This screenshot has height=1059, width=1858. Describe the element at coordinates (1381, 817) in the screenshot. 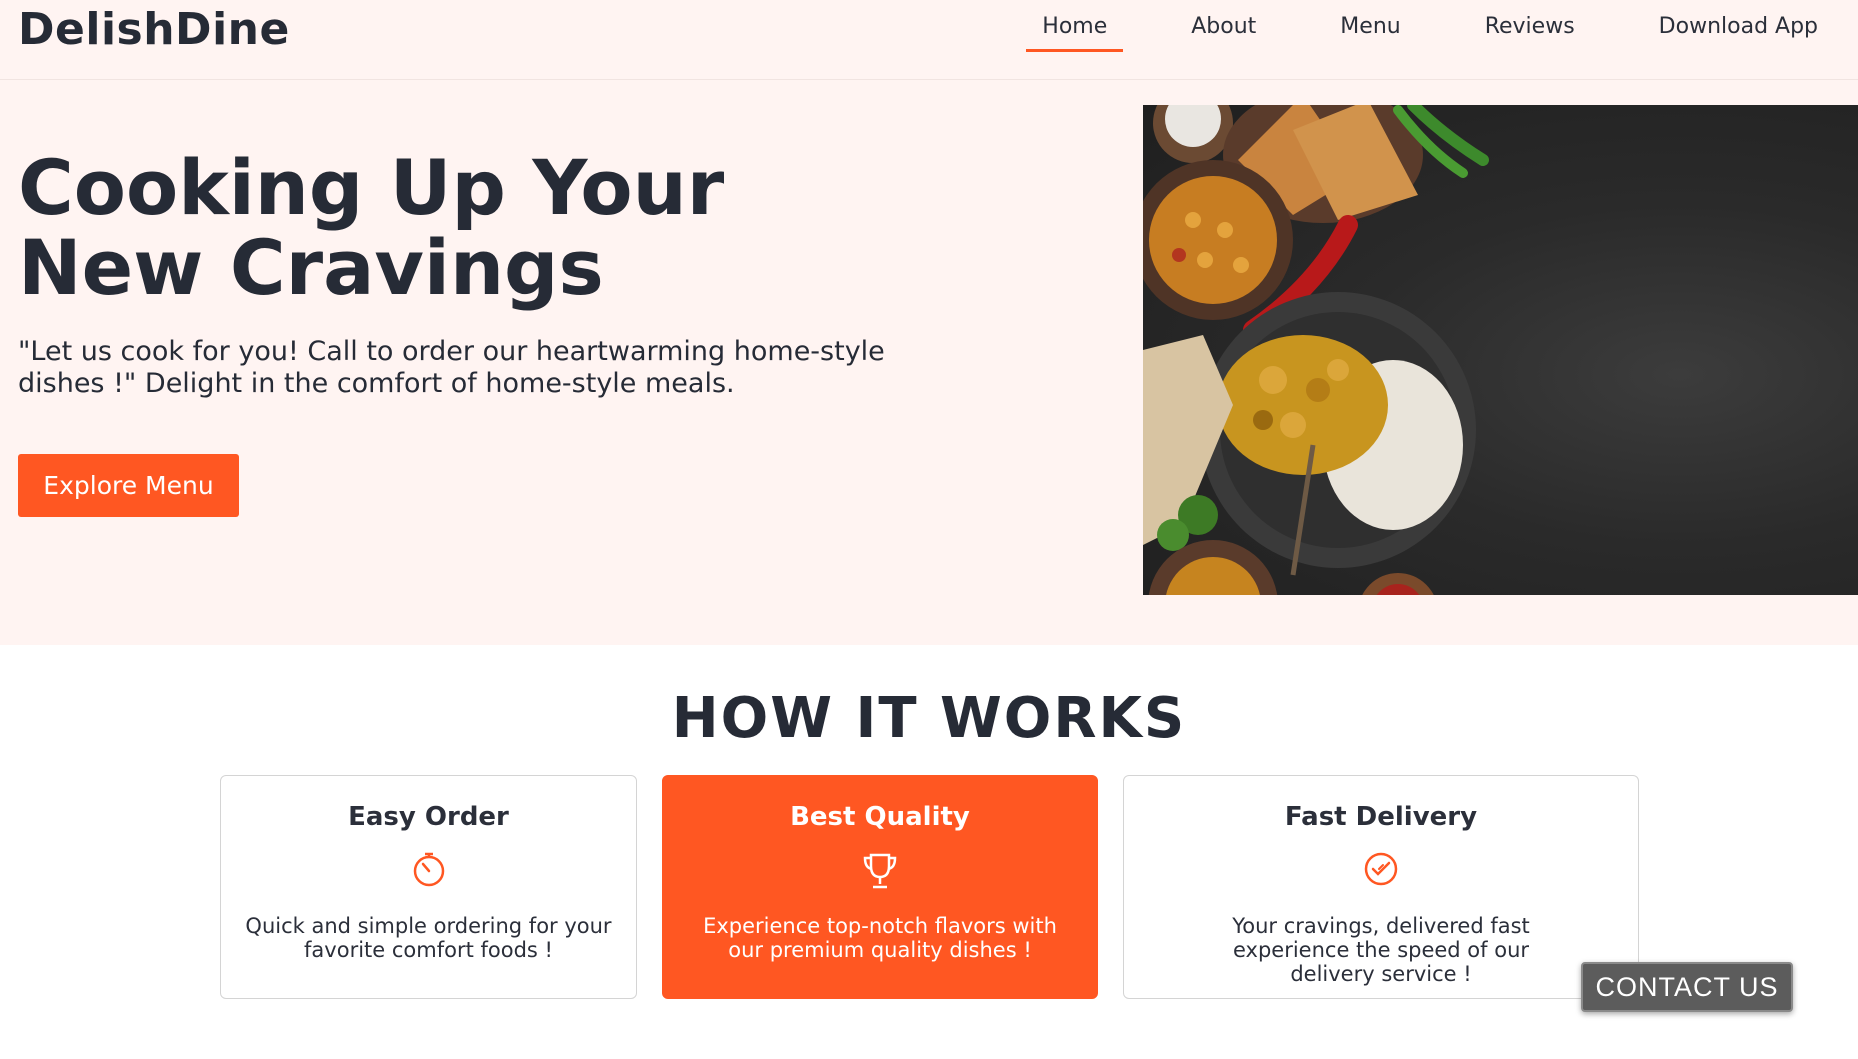

I see `card-title: Fast Delivery` at that location.